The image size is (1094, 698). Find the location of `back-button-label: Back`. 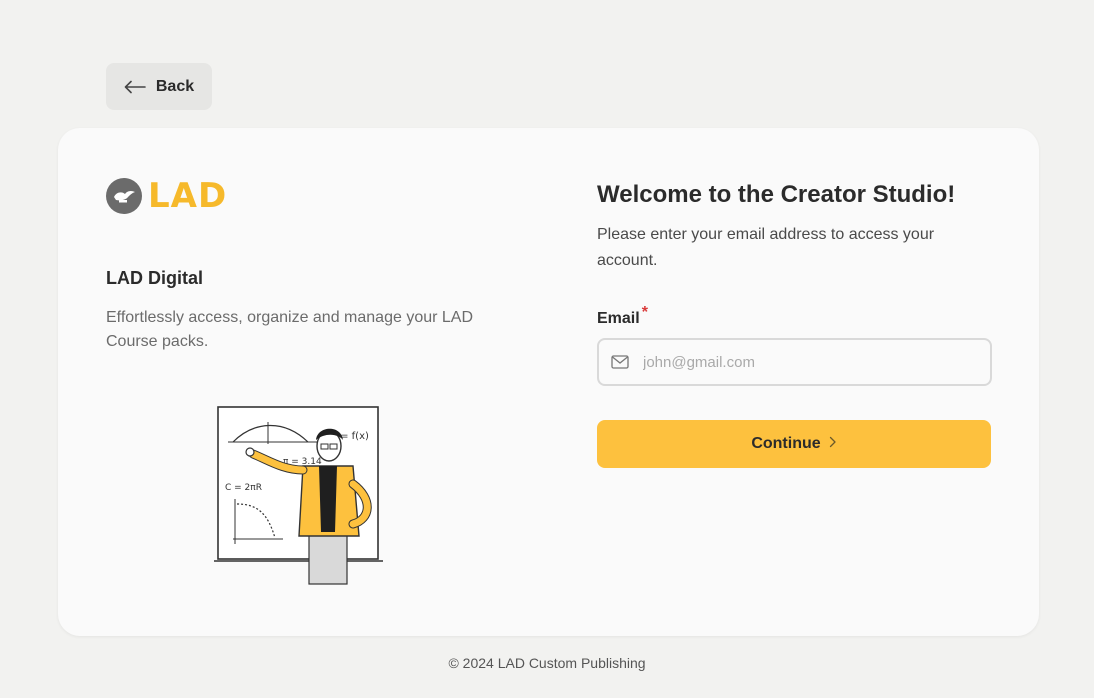

back-button-label: Back is located at coordinates (175, 86).